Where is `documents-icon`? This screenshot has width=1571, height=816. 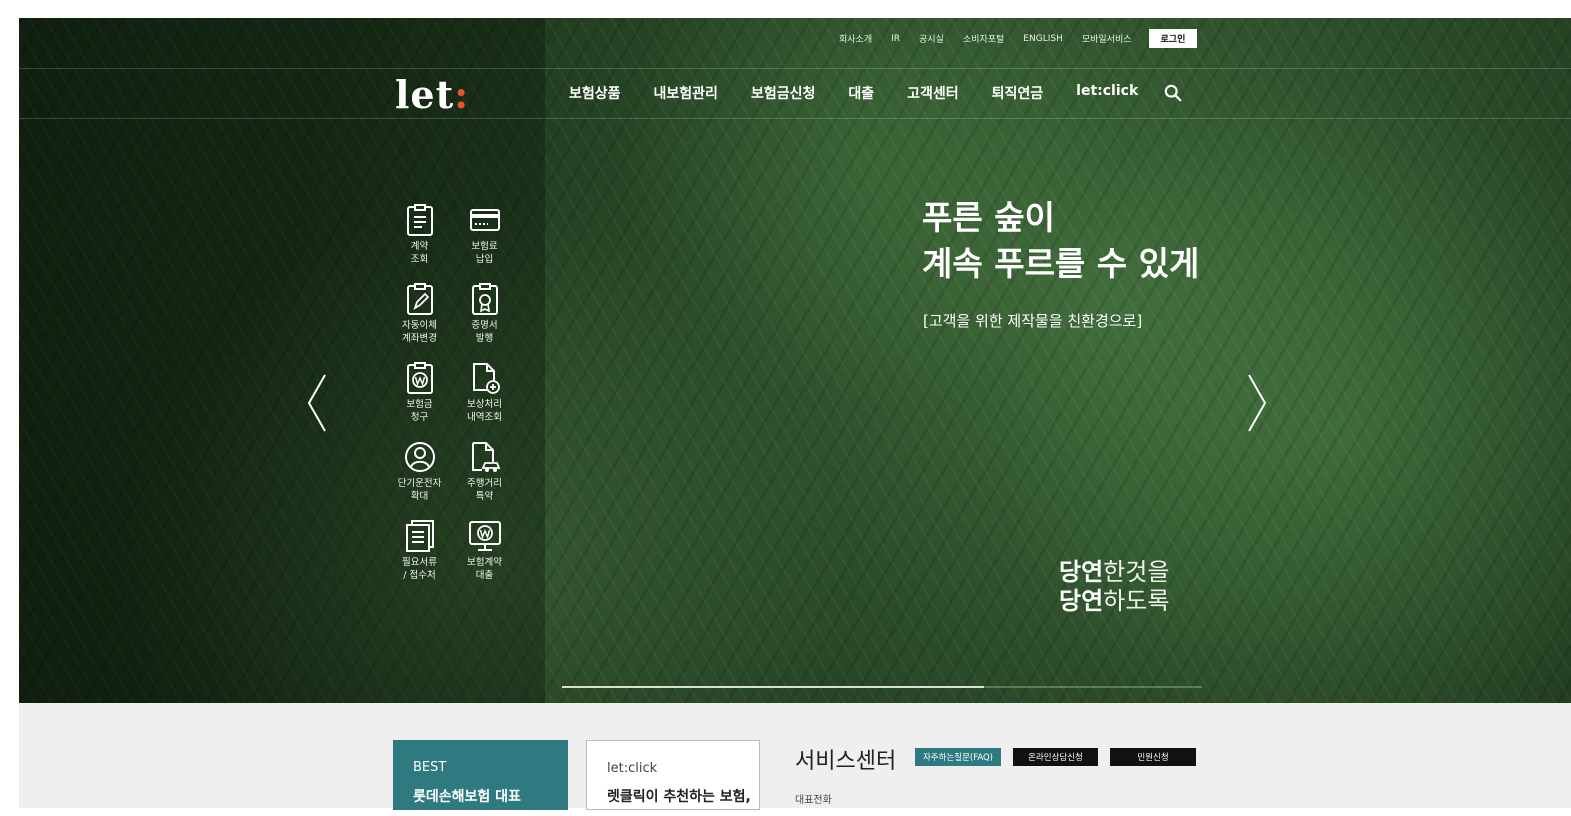 documents-icon is located at coordinates (419, 536).